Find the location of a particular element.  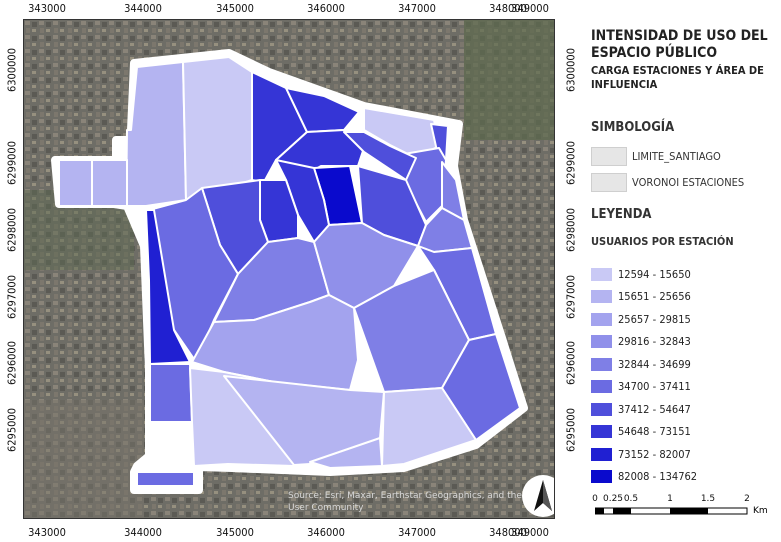

basemap-park-east is located at coordinates (509, 80).